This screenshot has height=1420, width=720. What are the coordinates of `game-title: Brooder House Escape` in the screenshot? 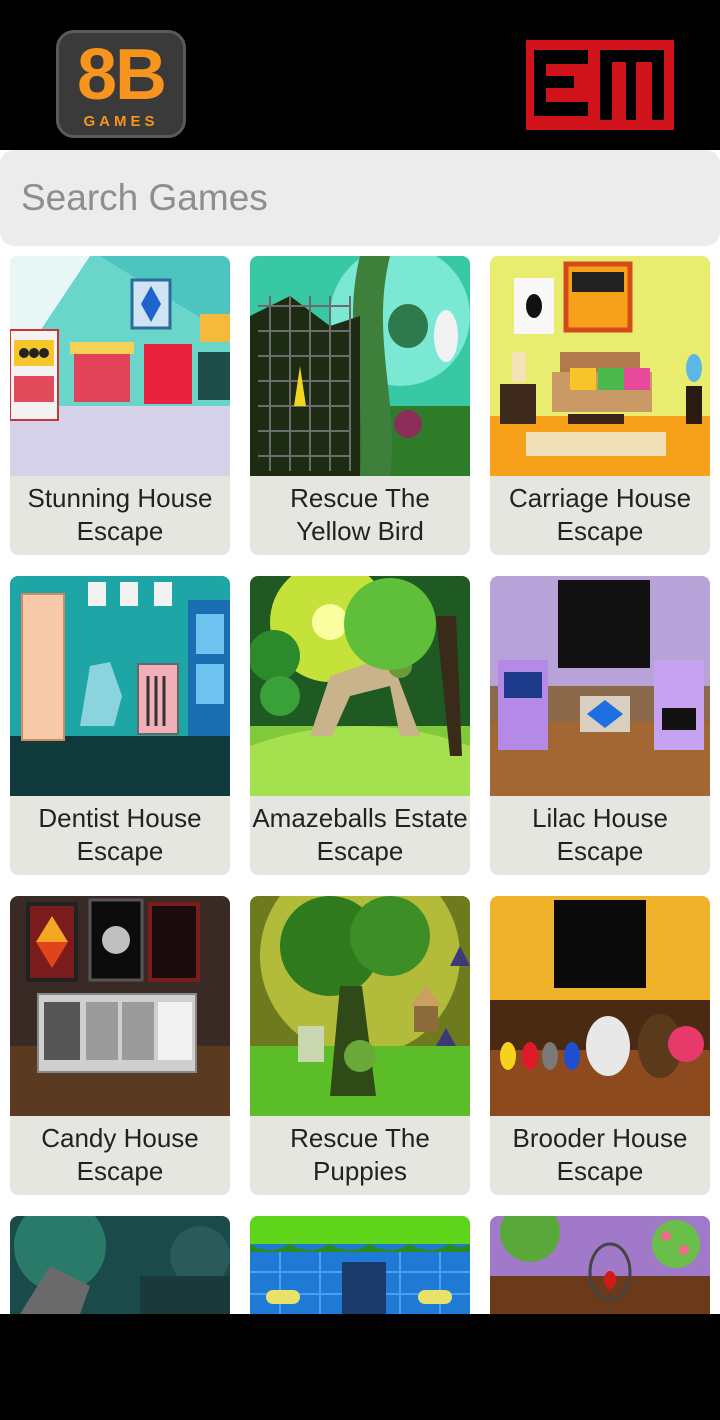 It's located at (600, 1154).